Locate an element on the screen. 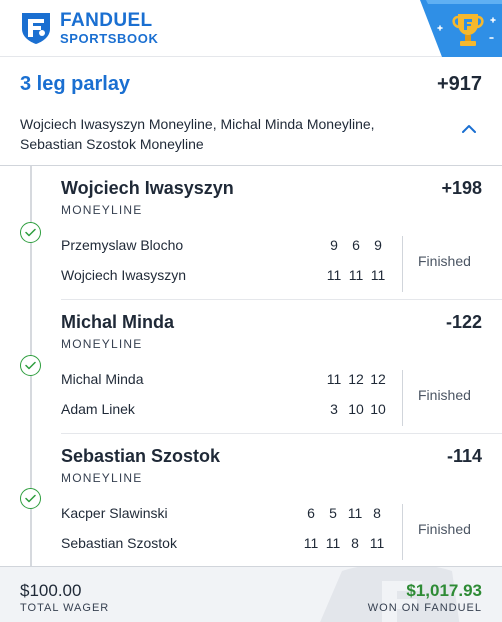 The image size is (502, 622). set-score: 5 is located at coordinates (333, 513).